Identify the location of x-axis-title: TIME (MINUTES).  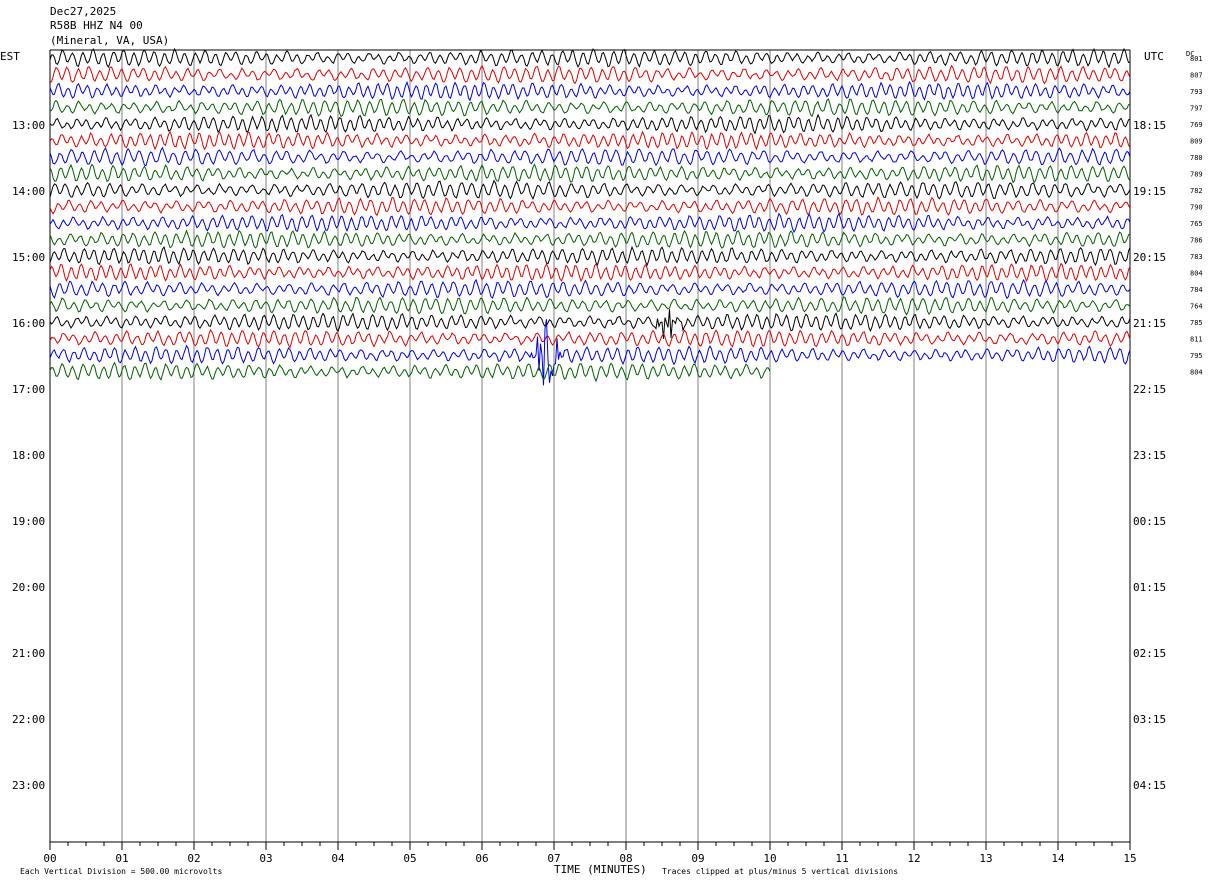
(600, 869).